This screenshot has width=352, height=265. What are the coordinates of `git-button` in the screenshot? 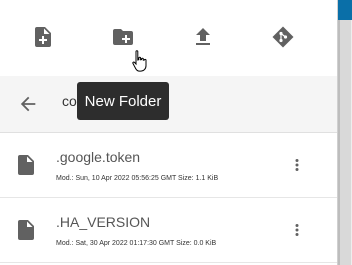 It's located at (283, 37).